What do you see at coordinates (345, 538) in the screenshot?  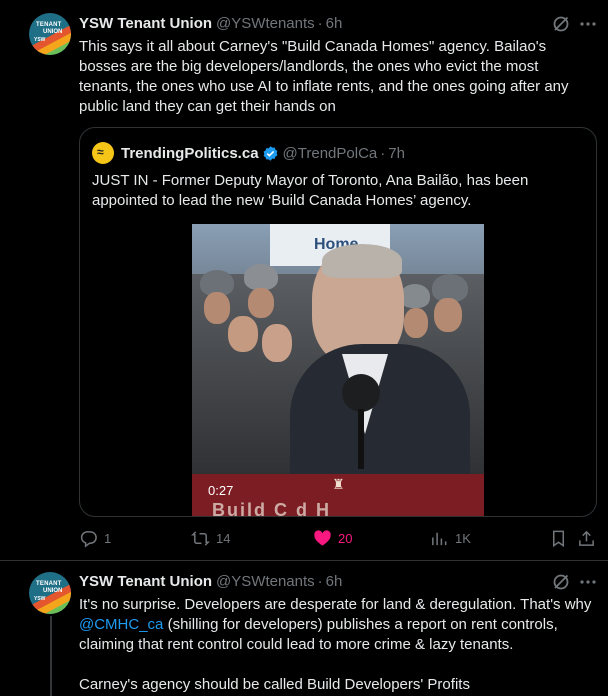 I see `like-count: 20` at bounding box center [345, 538].